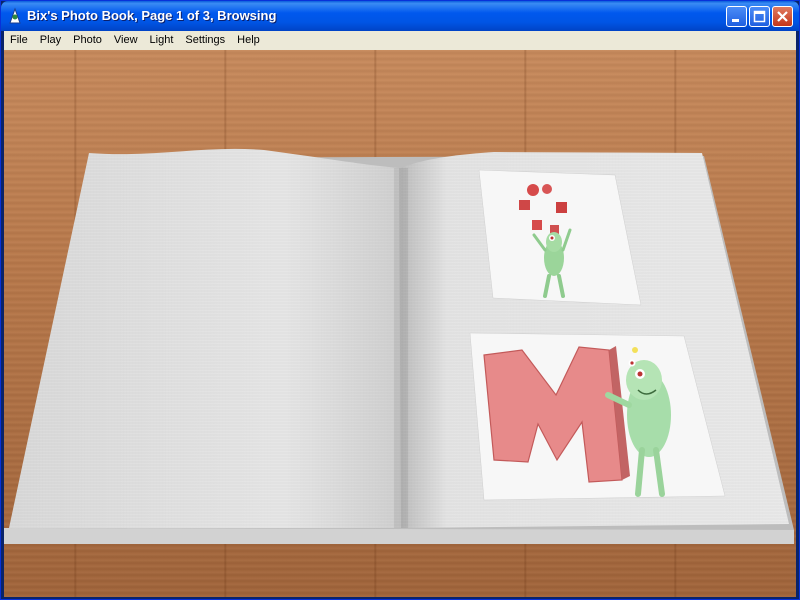 Image resolution: width=800 pixels, height=600 pixels. I want to click on minimize-button, so click(736, 16).